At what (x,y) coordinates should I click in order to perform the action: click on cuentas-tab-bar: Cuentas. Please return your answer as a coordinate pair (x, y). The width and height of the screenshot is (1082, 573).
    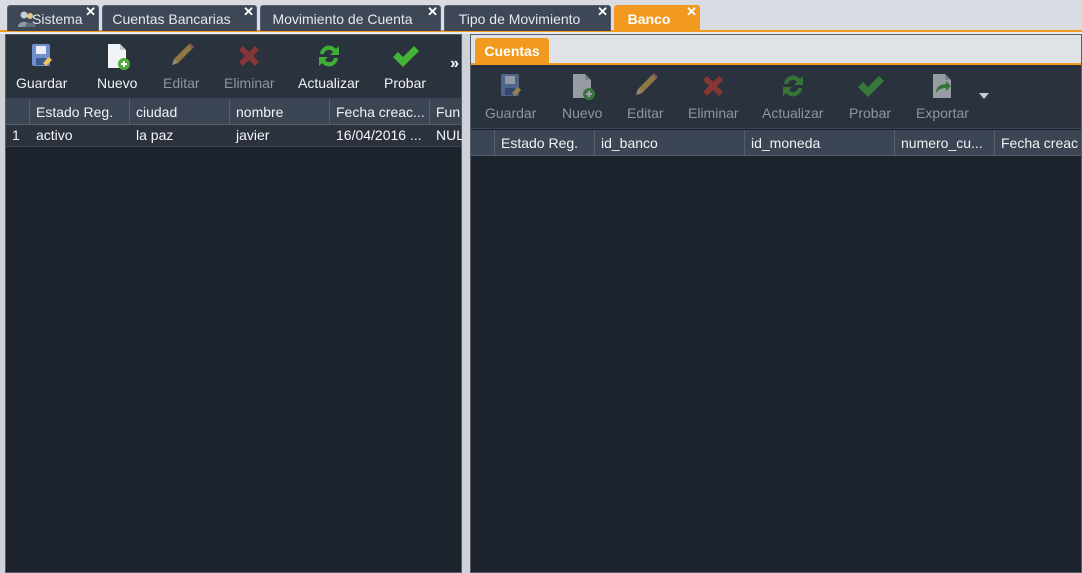
    Looking at the image, I should click on (776, 50).